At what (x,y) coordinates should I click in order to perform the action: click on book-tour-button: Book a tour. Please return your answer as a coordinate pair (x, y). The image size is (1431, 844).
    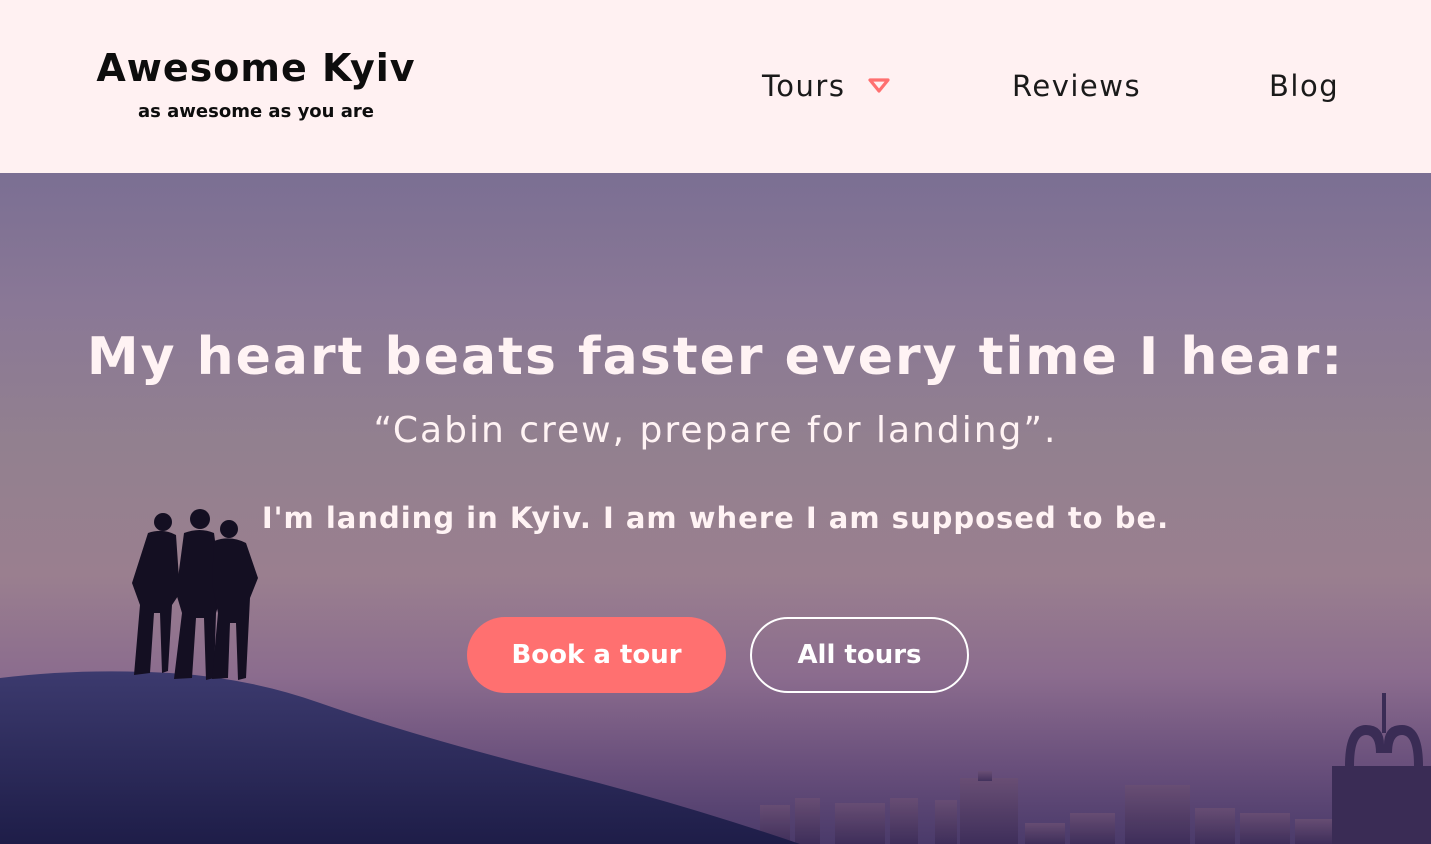
    Looking at the image, I should click on (596, 655).